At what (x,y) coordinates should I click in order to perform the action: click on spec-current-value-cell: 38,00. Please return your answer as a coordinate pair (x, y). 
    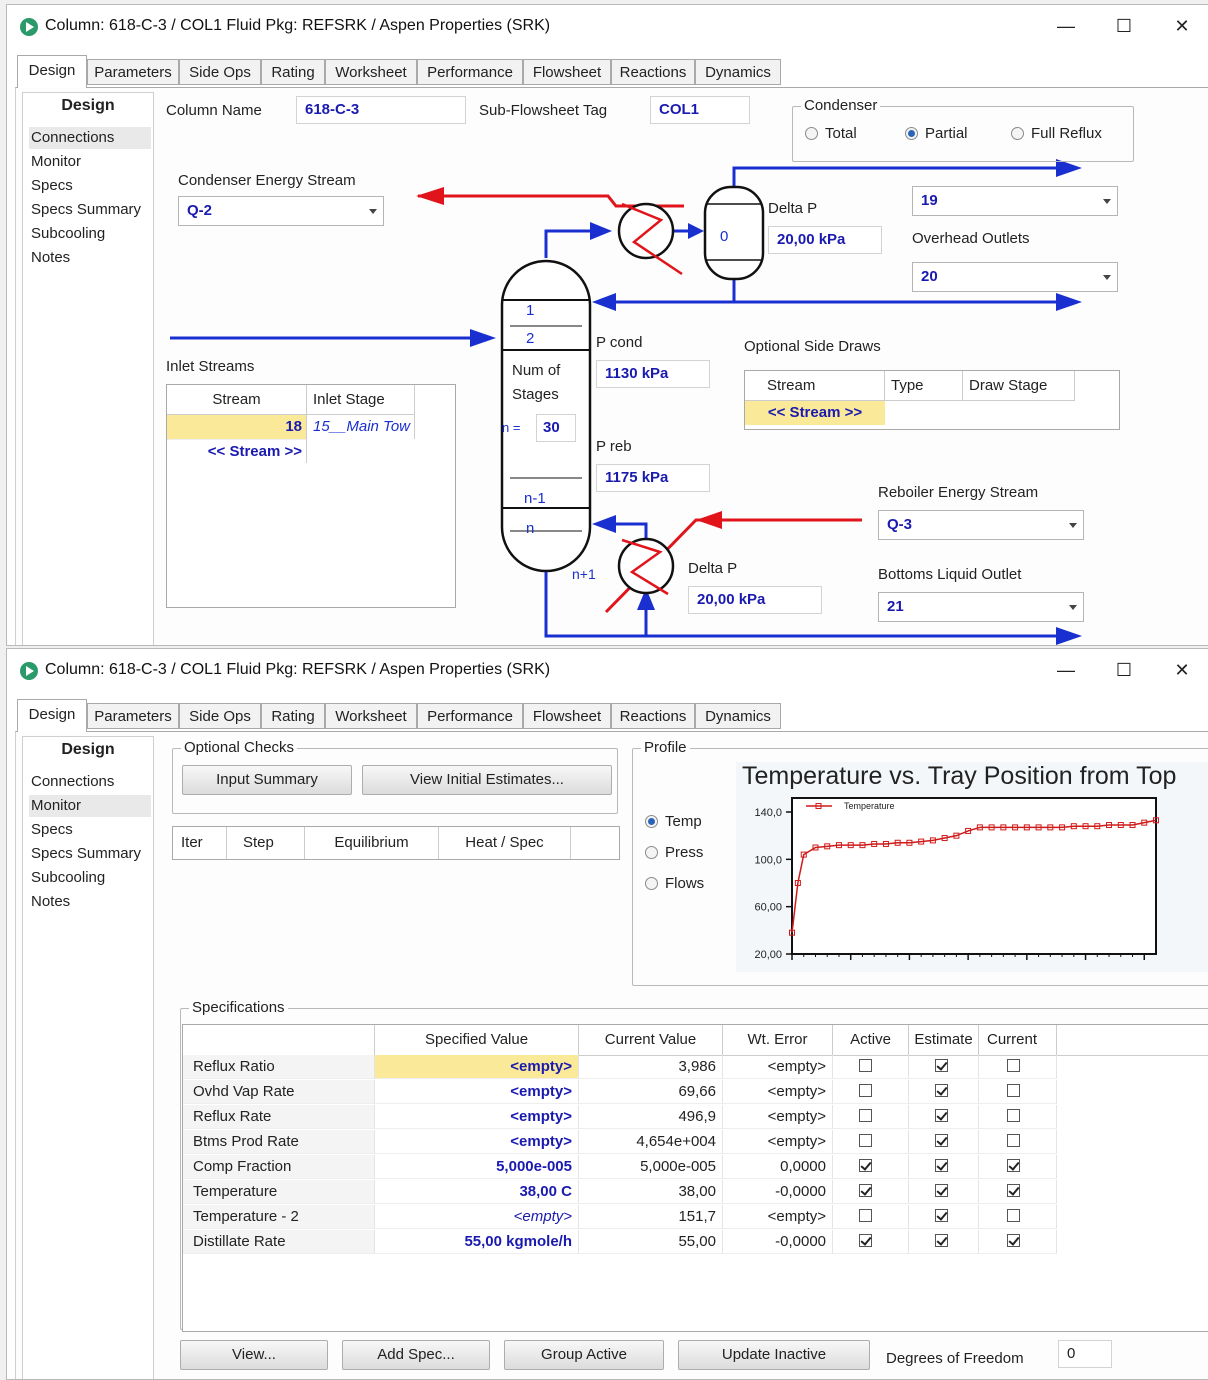
    Looking at the image, I should click on (651, 1192).